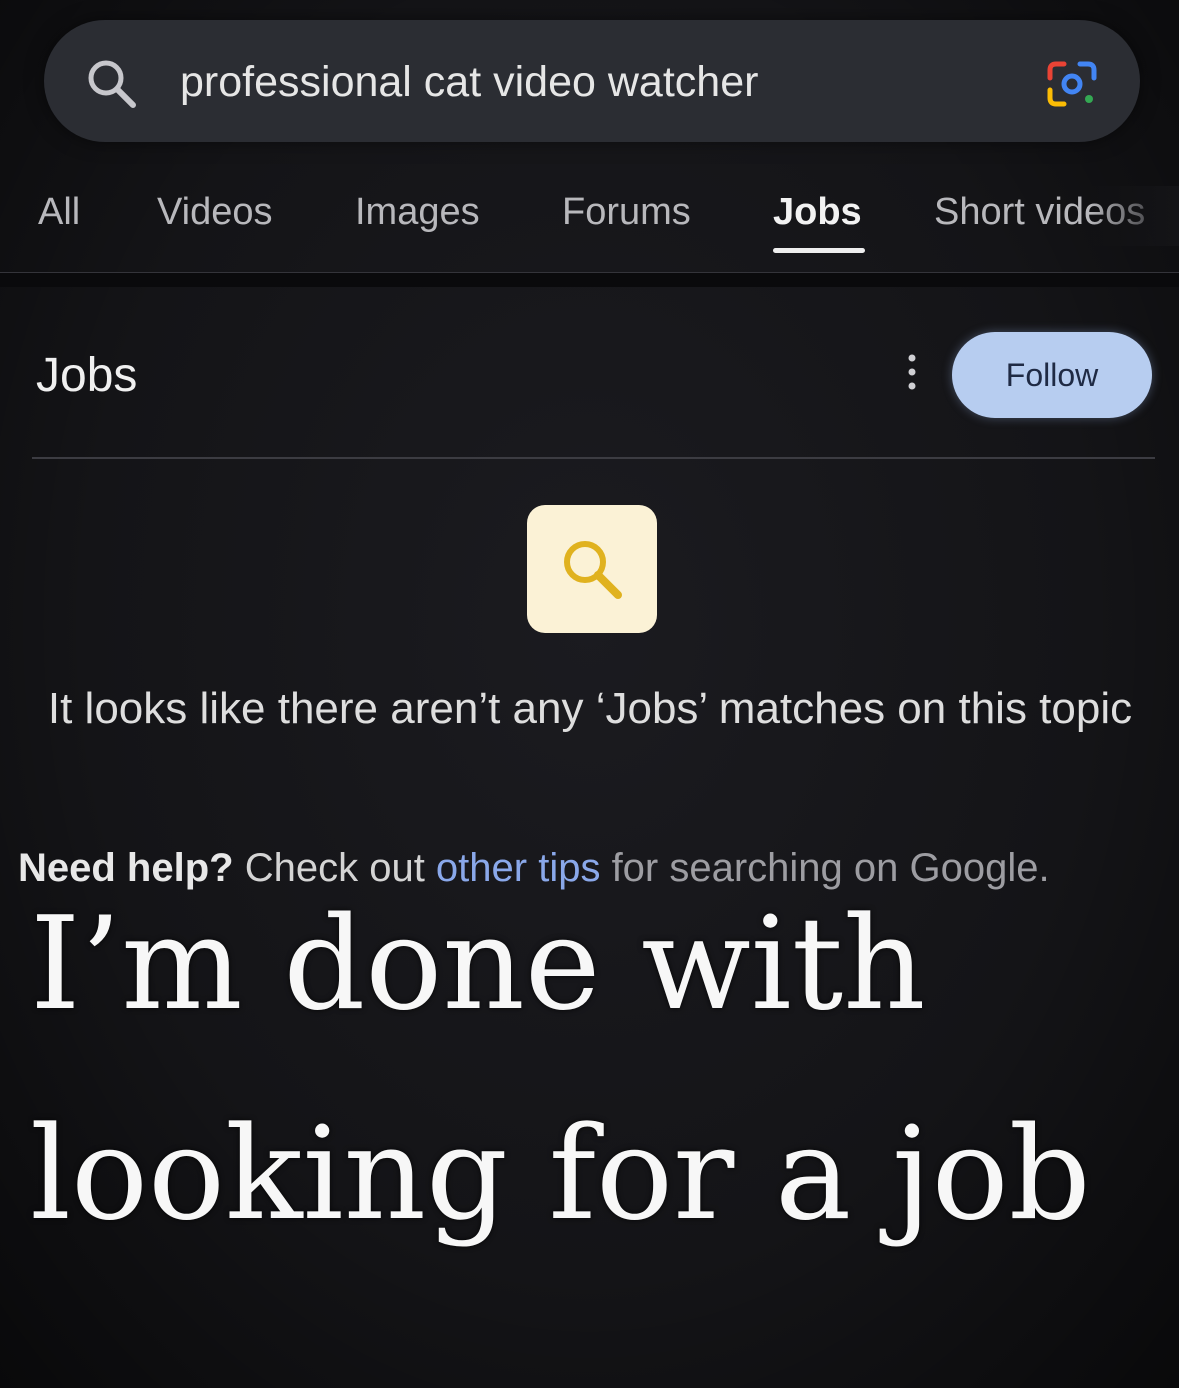  Describe the element at coordinates (912, 372) in the screenshot. I see `more-vertical-icon` at that location.